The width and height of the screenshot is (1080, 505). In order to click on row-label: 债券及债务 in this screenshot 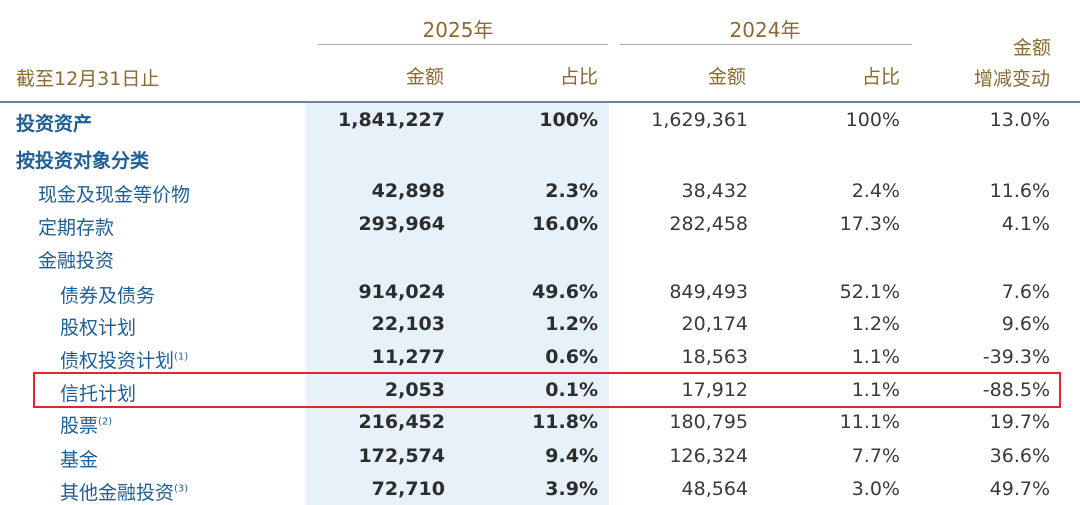, I will do `click(107, 294)`.